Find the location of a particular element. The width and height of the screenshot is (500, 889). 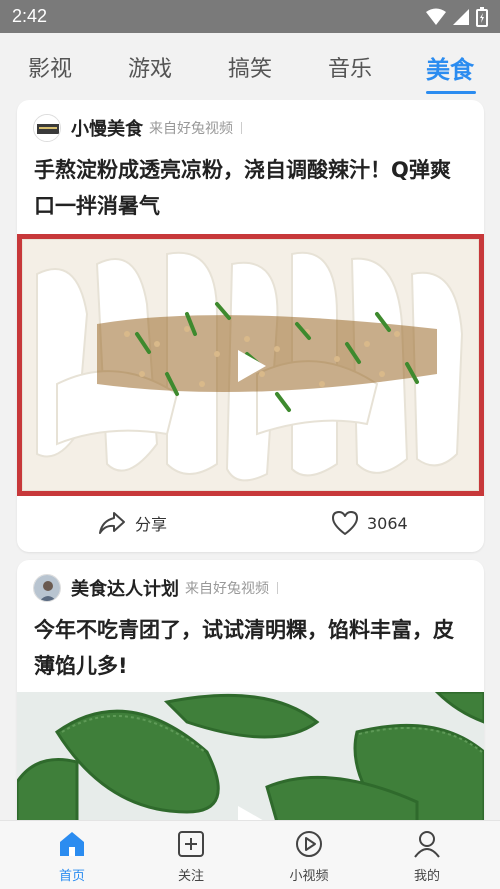

tab-meishi: 美食 is located at coordinates (450, 67).